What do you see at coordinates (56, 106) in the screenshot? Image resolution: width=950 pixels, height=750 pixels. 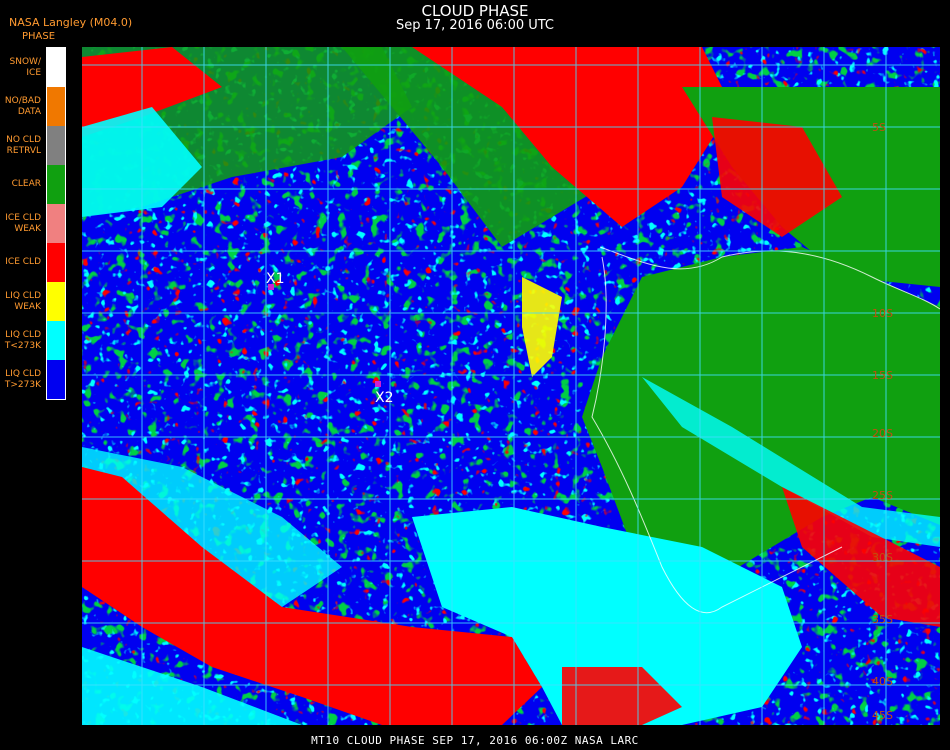 I see `legend-swatch-no-data` at bounding box center [56, 106].